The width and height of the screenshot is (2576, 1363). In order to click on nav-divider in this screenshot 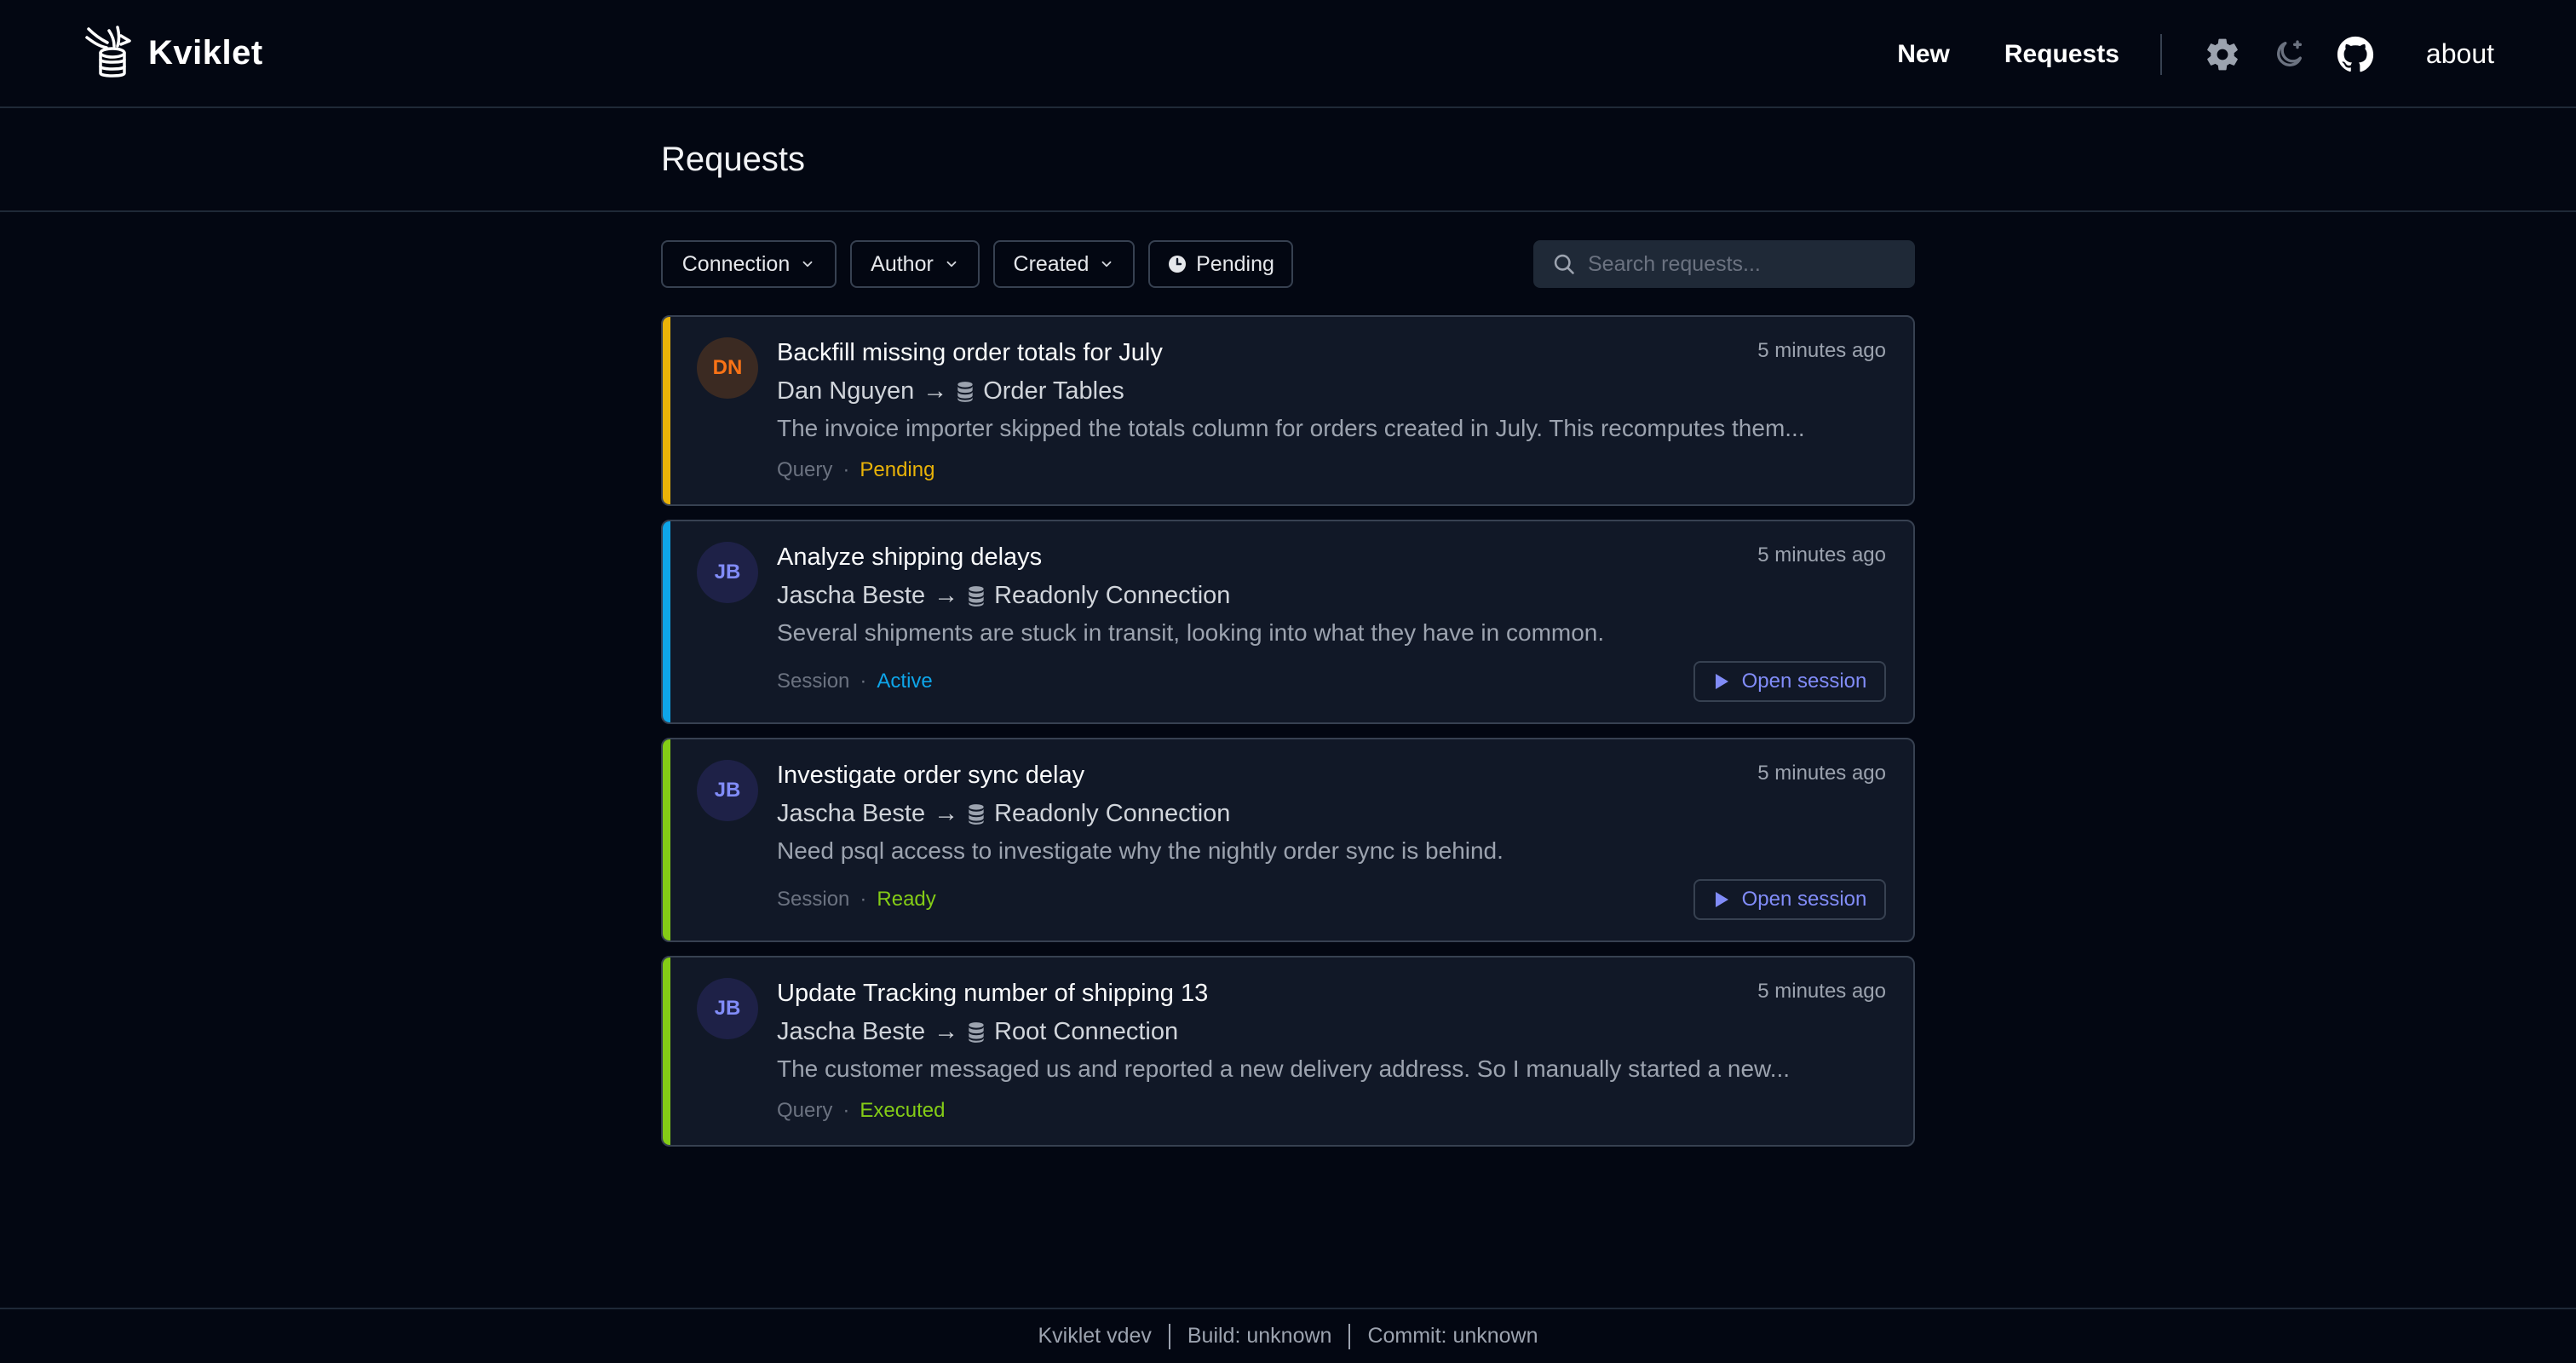, I will do `click(2161, 54)`.